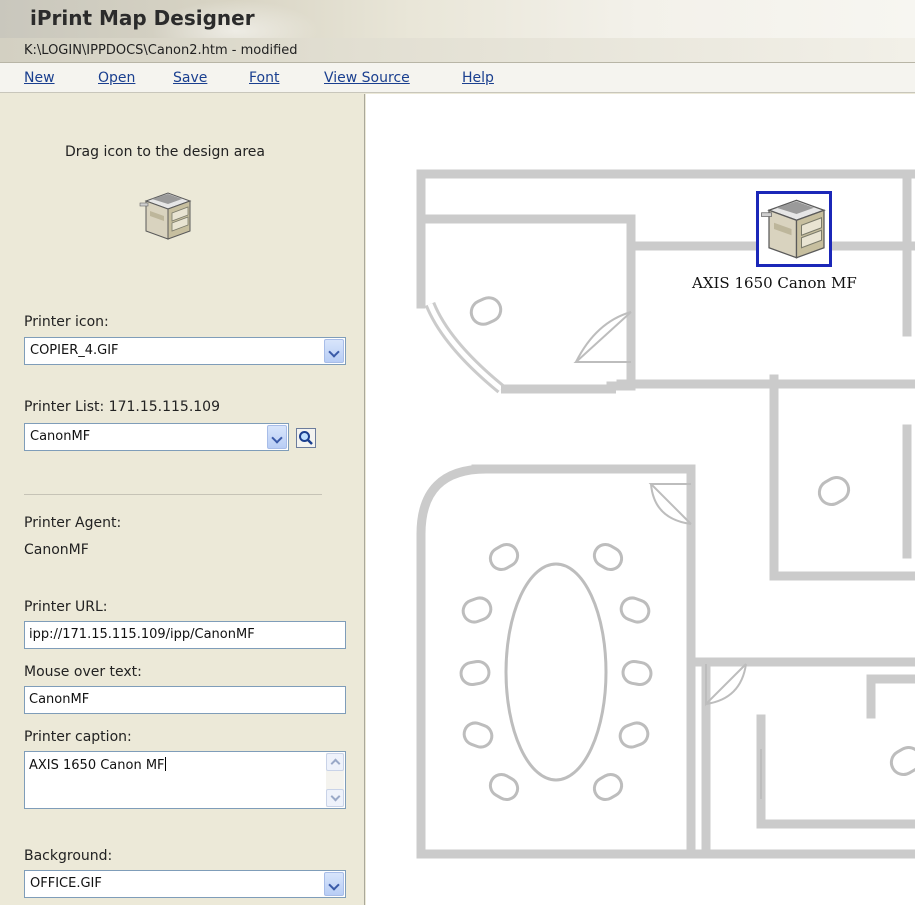  Describe the element at coordinates (39, 78) in the screenshot. I see `menu-new: New` at that location.